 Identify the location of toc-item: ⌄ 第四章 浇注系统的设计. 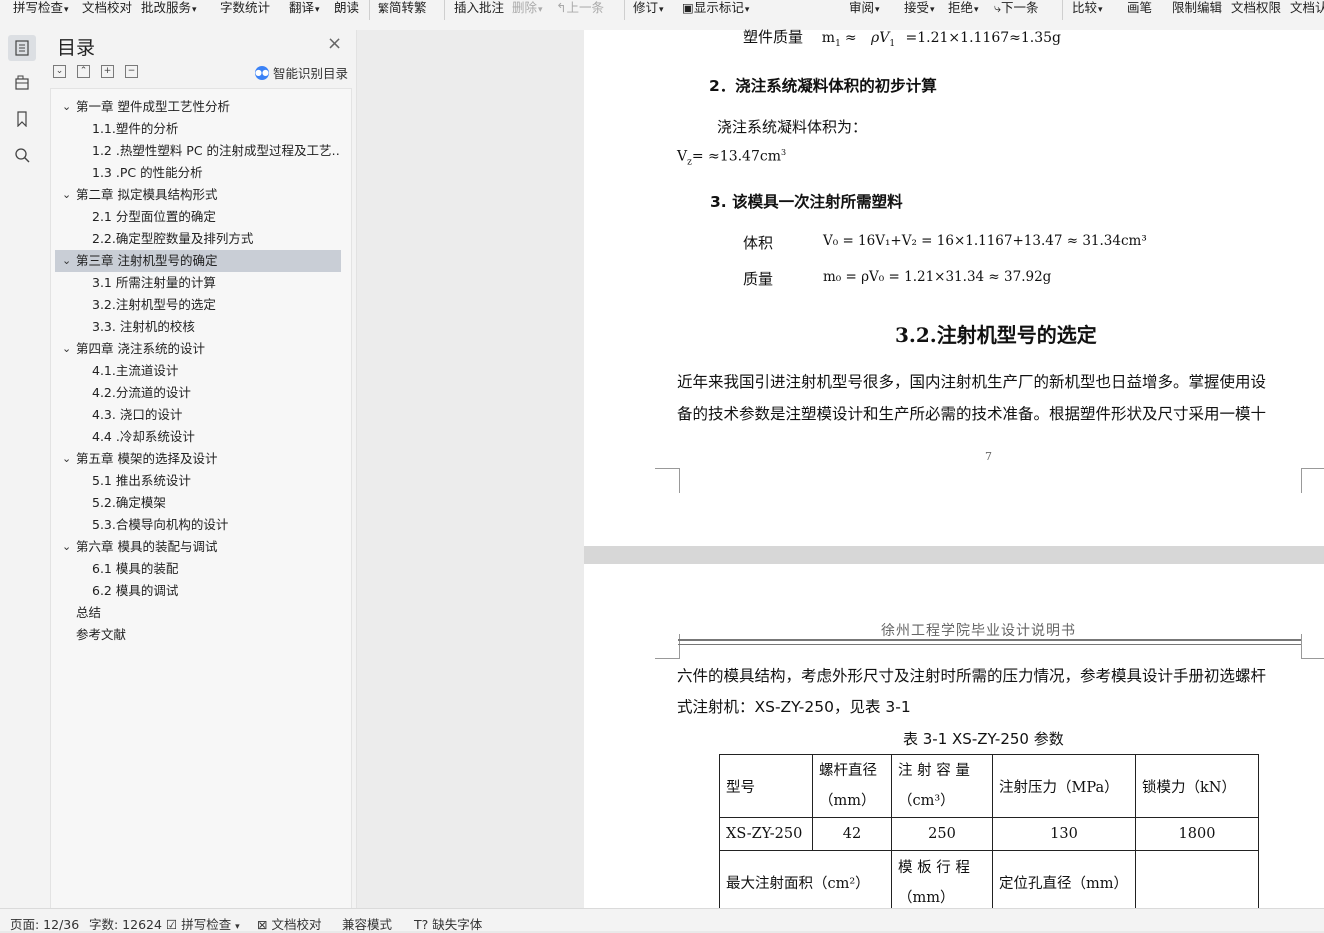
(198, 349).